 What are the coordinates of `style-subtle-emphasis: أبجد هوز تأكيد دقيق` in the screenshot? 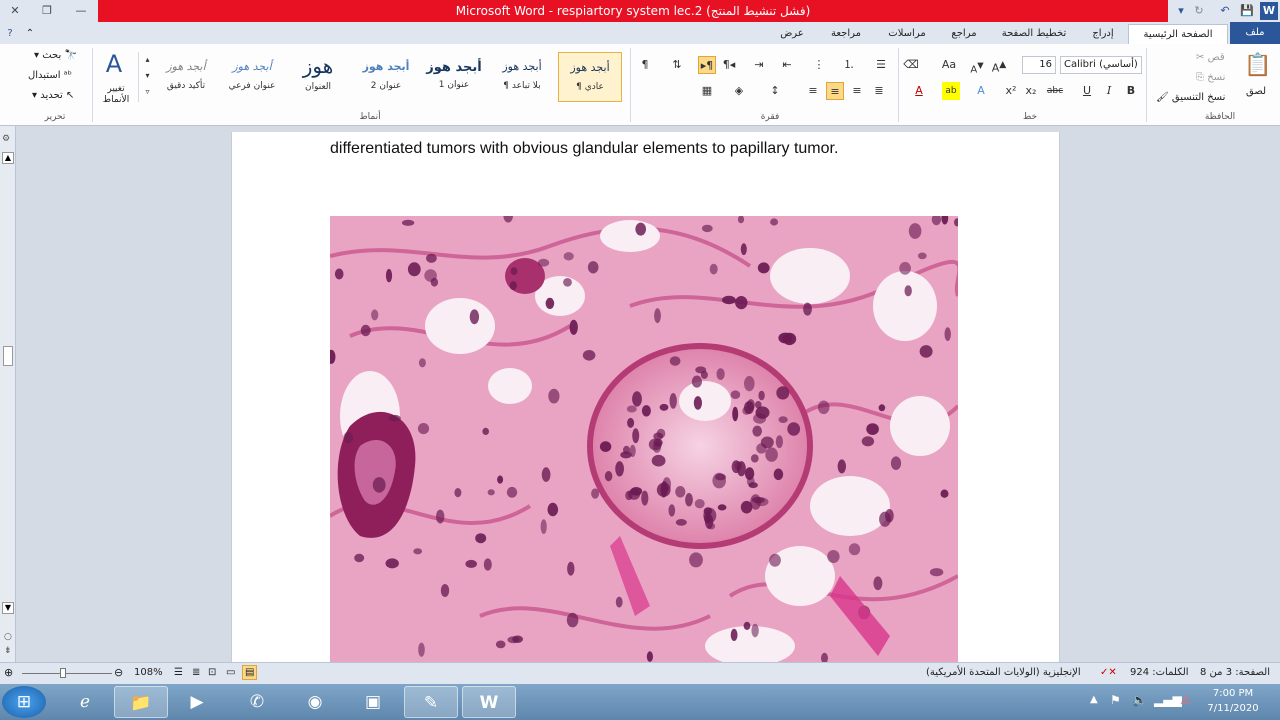 It's located at (186, 77).